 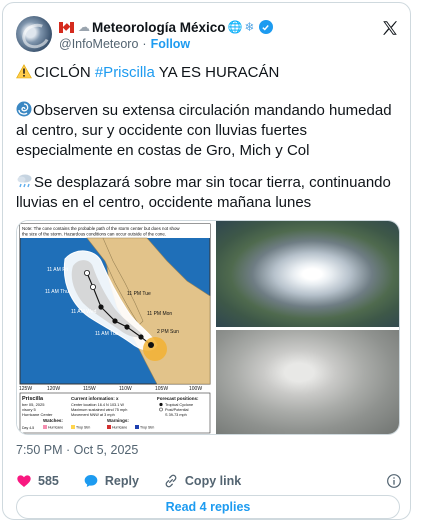 I want to click on tweet-line-1-suffix: YA ES HURACÁN, so click(x=217, y=72).